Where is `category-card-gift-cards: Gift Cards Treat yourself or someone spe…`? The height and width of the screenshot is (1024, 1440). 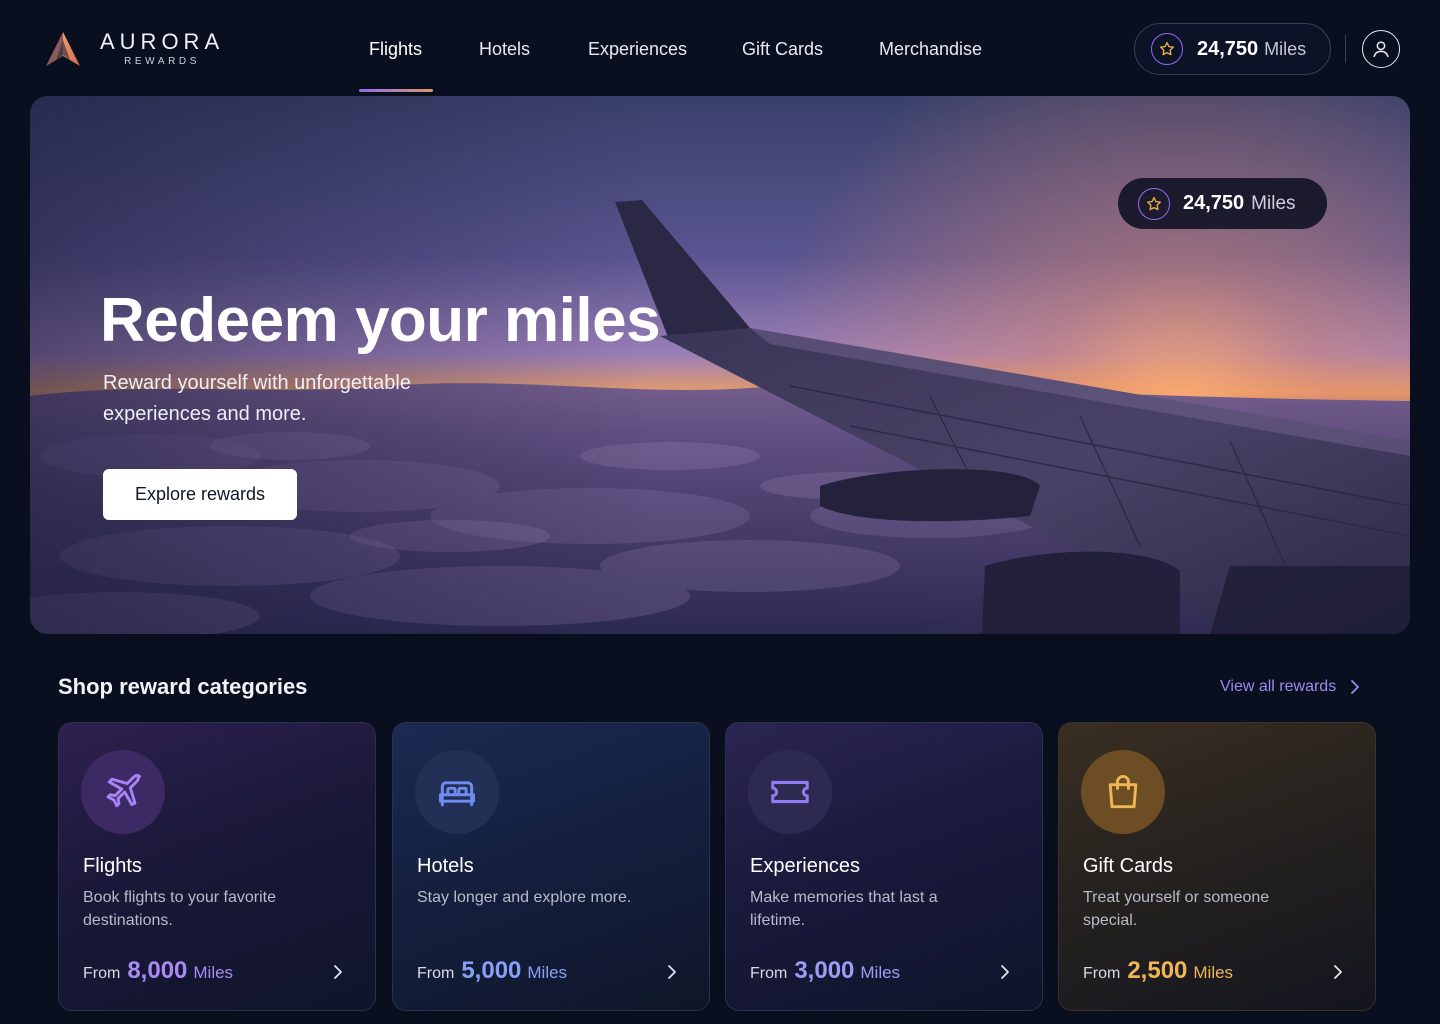
category-card-gift-cards: Gift Cards Treat yourself or someone spe… is located at coordinates (1217, 866).